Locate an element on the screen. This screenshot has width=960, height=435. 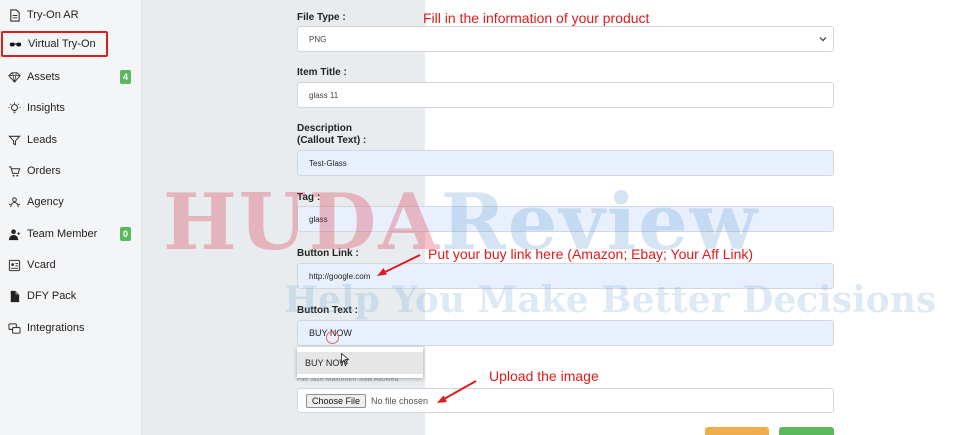
file-solid-icon is located at coordinates (14, 296).